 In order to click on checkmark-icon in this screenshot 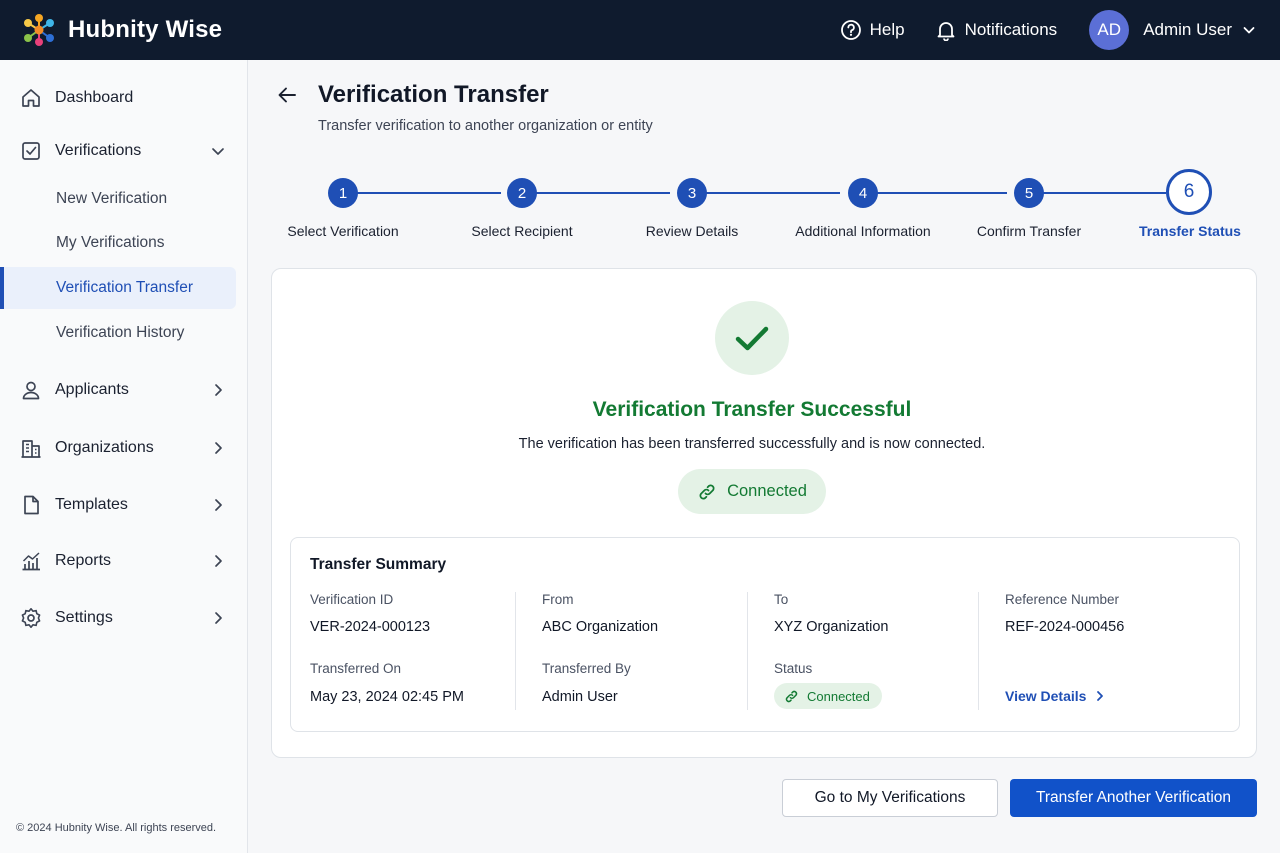, I will do `click(752, 338)`.